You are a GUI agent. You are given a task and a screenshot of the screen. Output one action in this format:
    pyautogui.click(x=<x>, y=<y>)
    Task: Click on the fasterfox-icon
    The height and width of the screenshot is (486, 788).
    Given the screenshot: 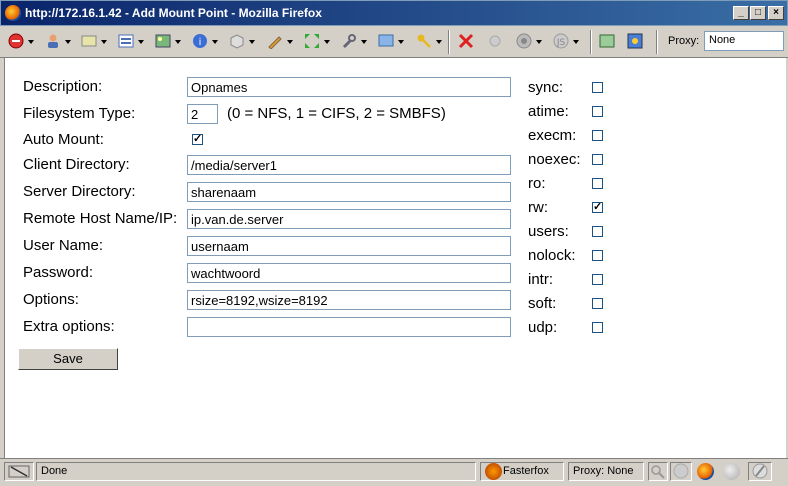 What is the action you would take?
    pyautogui.click(x=493, y=471)
    